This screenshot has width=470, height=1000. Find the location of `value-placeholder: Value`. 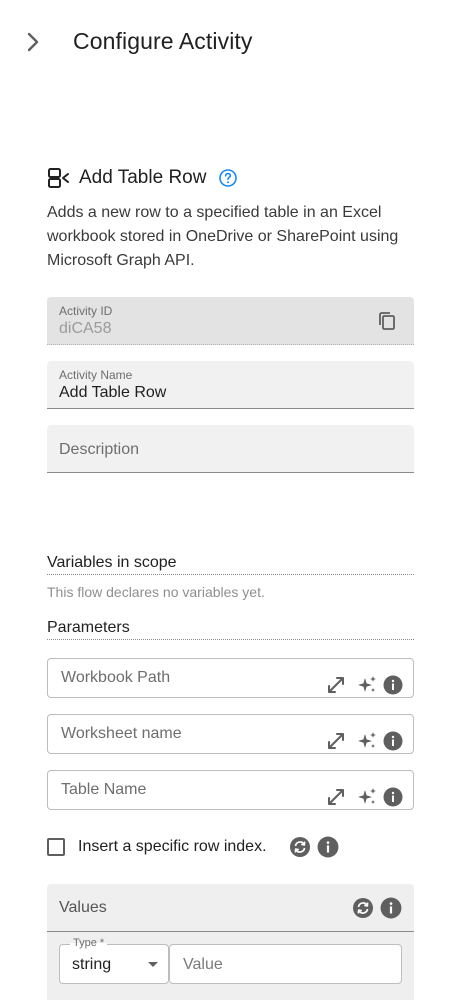

value-placeholder: Value is located at coordinates (203, 964).